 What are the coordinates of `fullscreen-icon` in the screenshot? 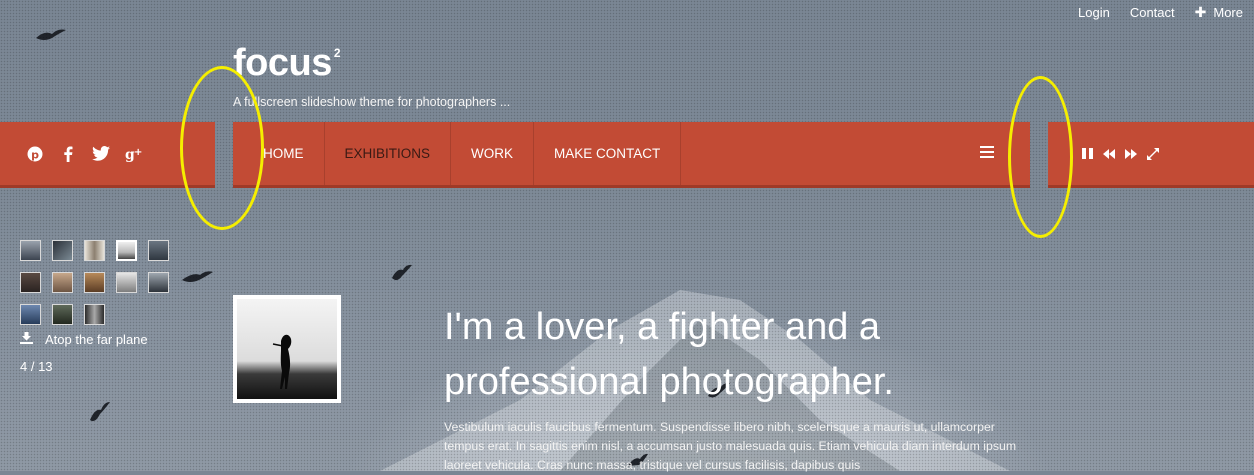 It's located at (1153, 153).